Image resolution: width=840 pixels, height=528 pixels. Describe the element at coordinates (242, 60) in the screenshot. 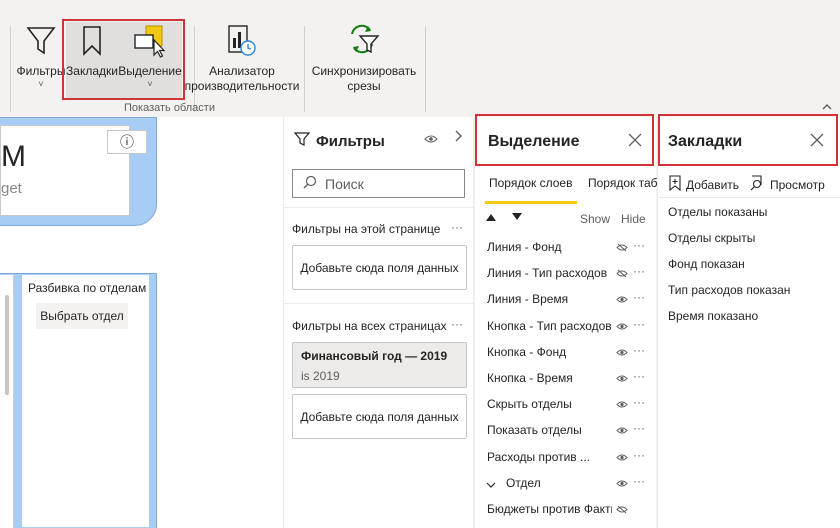

I see `performance-analyzer-button: Анализатор производительности` at that location.